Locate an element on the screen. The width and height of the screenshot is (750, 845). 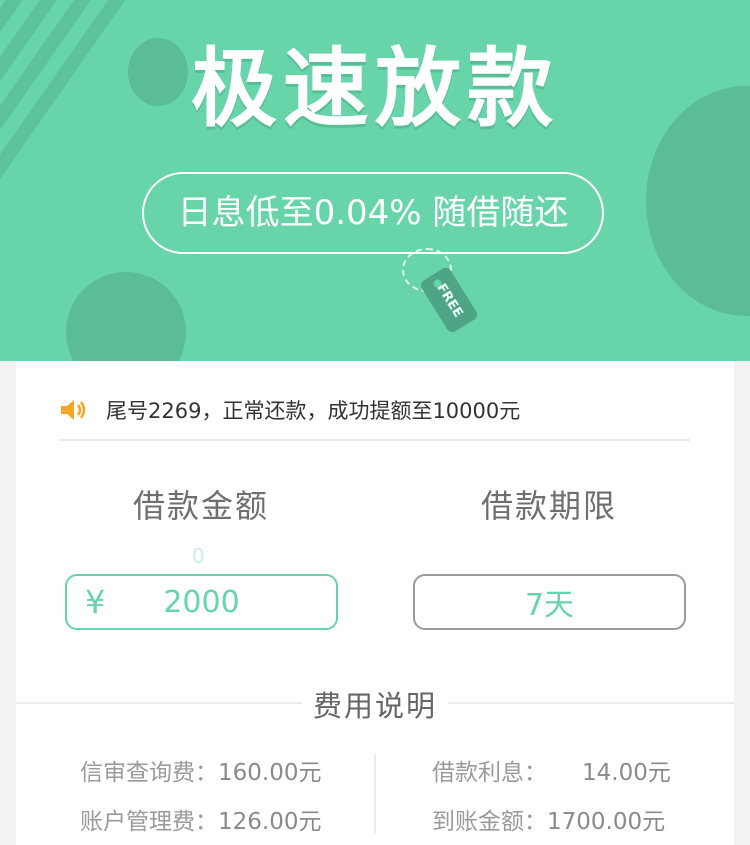
term-select: 7天 is located at coordinates (549, 602).